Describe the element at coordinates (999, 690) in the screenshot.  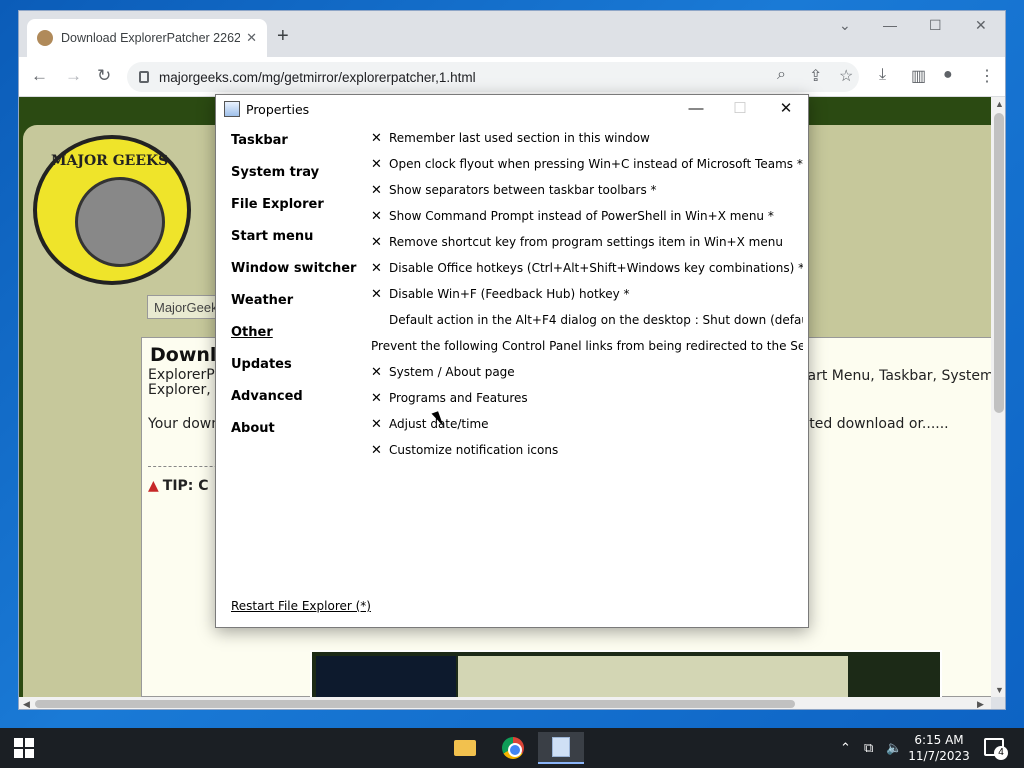
I see `scroll-down-icon: ▼` at that location.